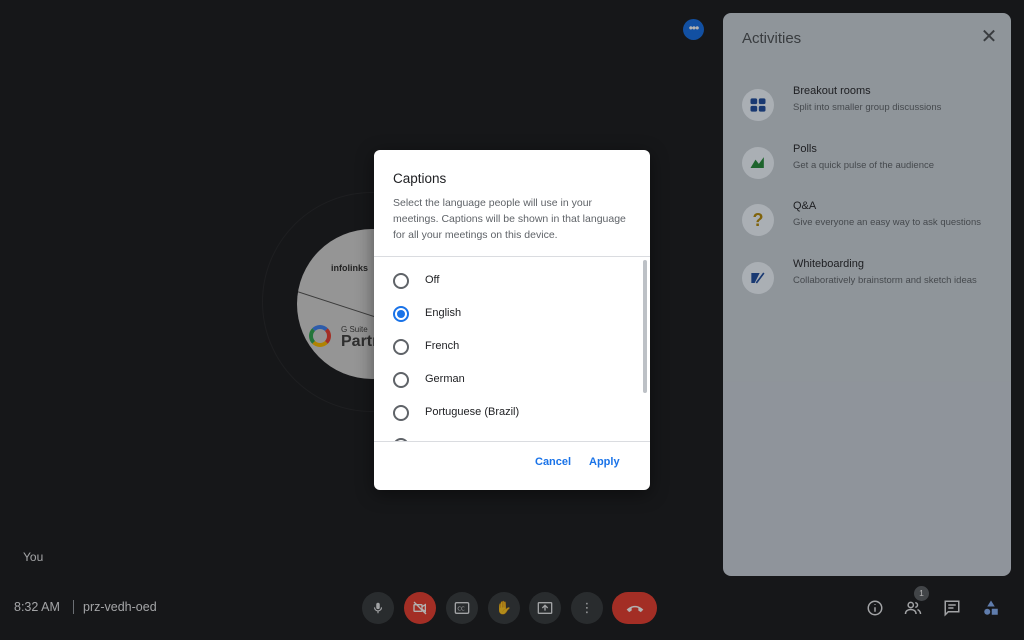 The height and width of the screenshot is (640, 1024). What do you see at coordinates (445, 379) in the screenshot?
I see `option-label: German` at bounding box center [445, 379].